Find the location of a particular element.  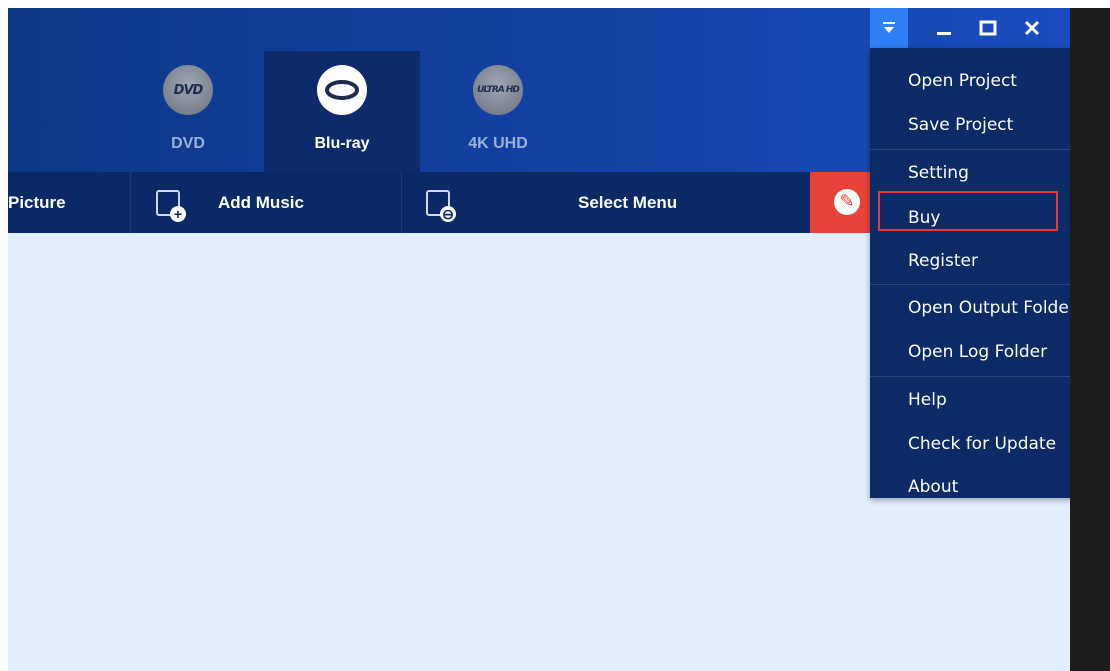

ultra-hd-disc-icon: ULTRA HD is located at coordinates (498, 90).